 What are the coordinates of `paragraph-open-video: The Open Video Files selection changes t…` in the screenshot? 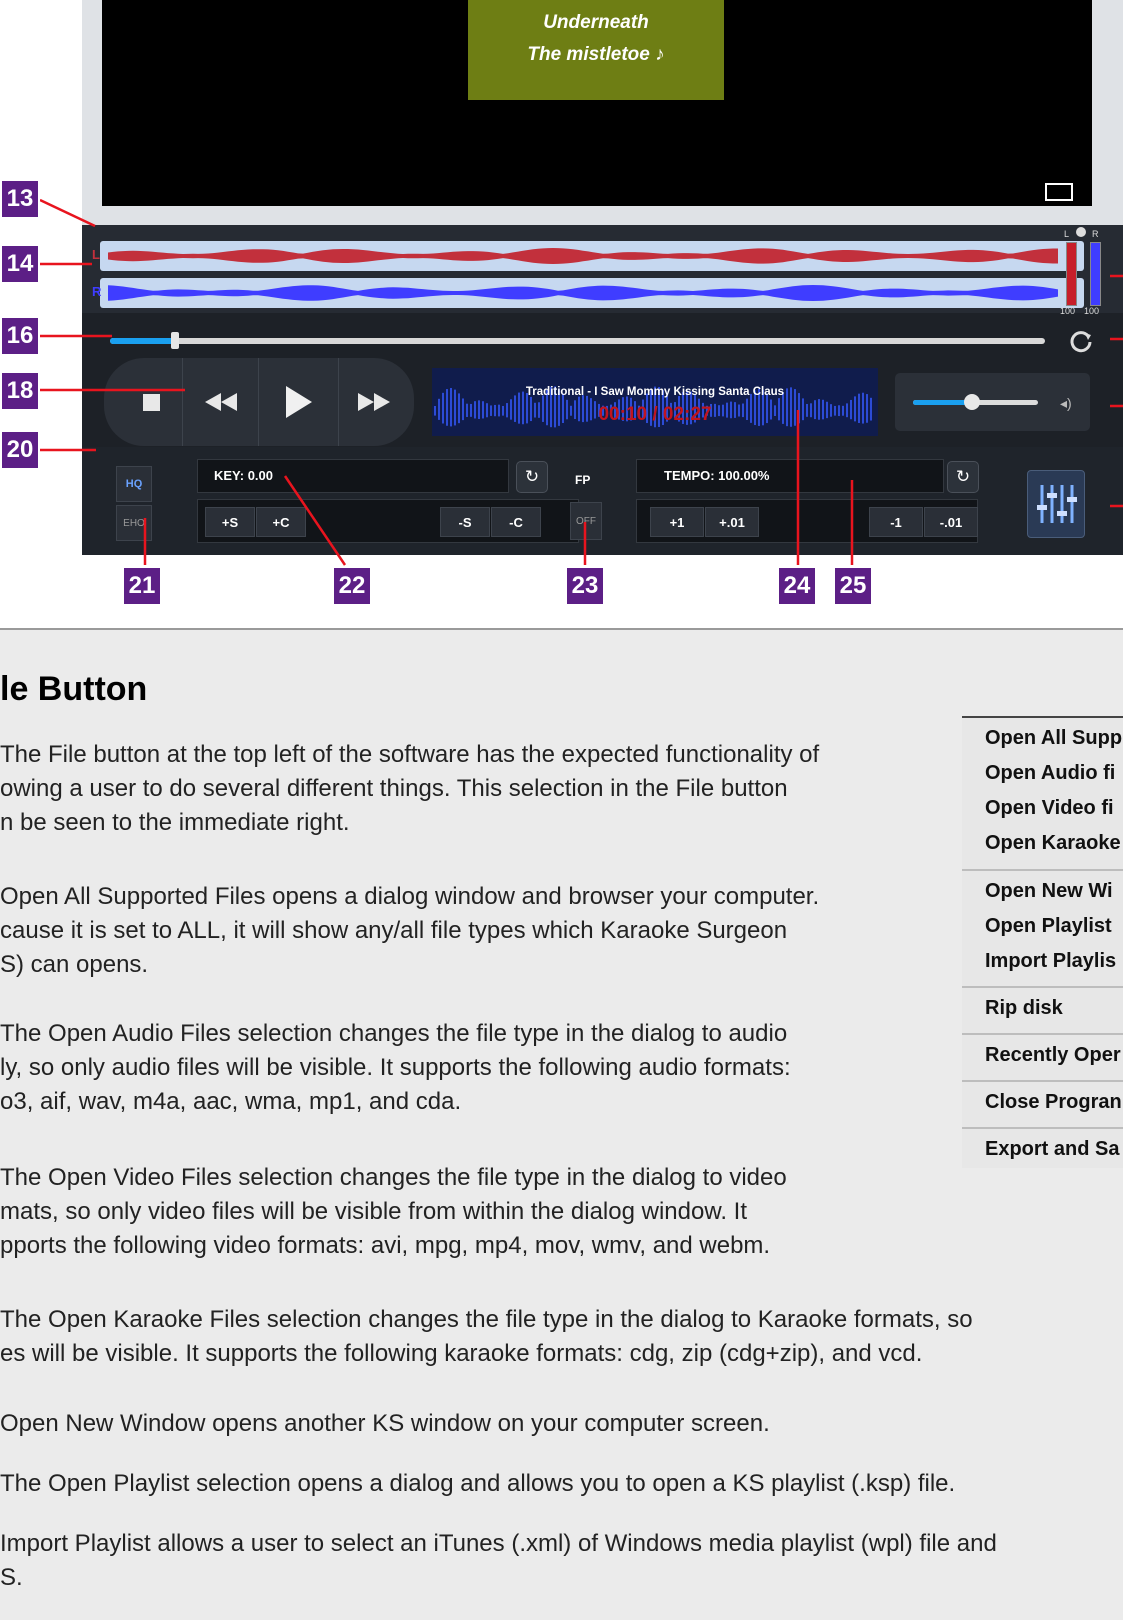 It's located at (393, 1212).